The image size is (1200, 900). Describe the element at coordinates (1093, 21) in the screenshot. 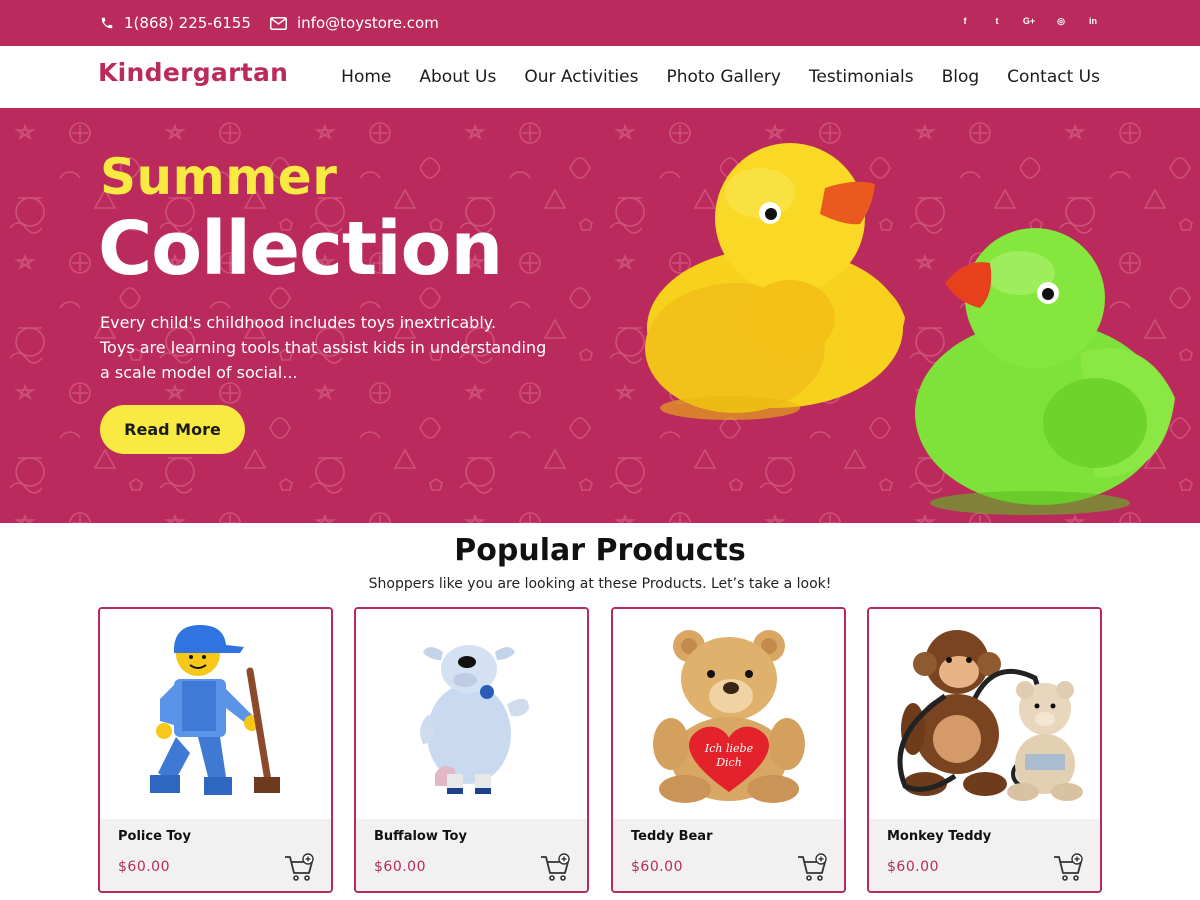

I see `linkedin-icon: in` at that location.